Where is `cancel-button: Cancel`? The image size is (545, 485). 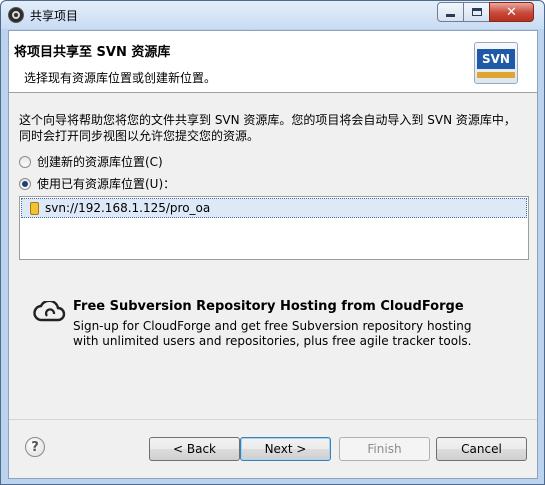
cancel-button: Cancel is located at coordinates (481, 449).